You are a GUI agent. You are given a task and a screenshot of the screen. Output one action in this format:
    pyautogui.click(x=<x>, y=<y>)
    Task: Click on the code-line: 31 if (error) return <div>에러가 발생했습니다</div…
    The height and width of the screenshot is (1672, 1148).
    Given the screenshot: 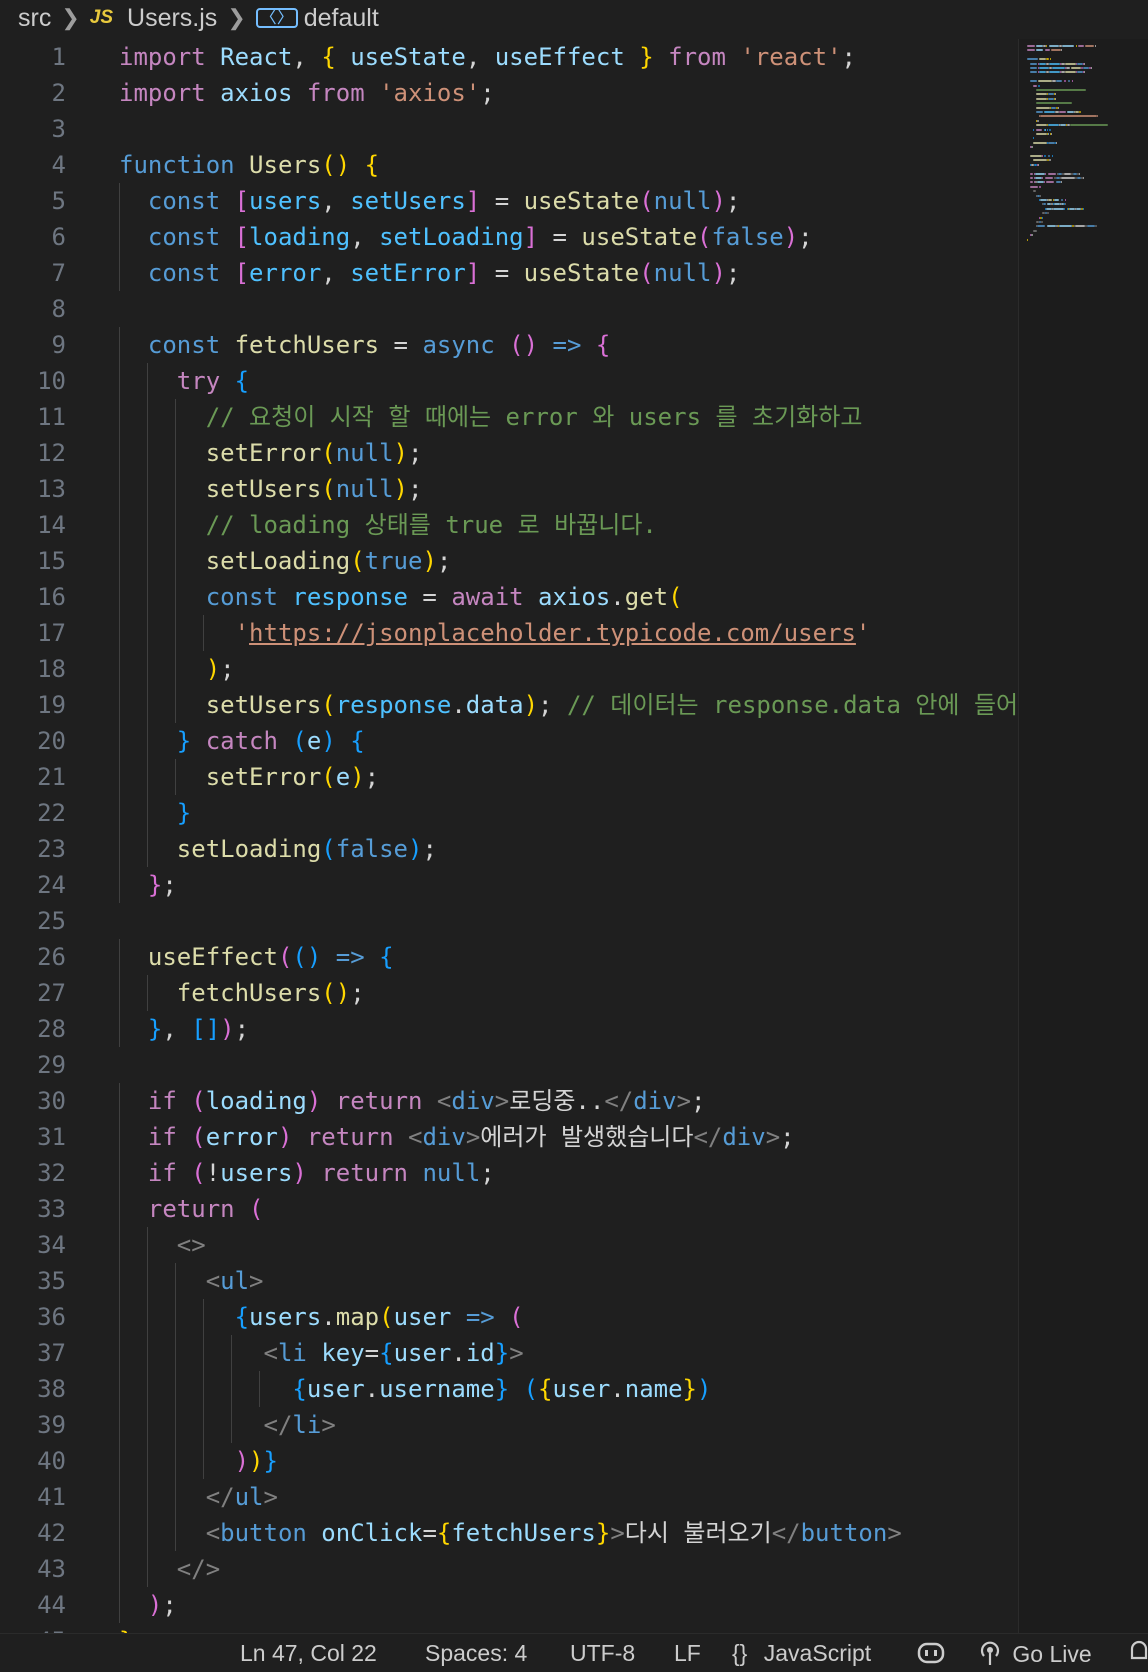 What is the action you would take?
    pyautogui.click(x=509, y=1137)
    